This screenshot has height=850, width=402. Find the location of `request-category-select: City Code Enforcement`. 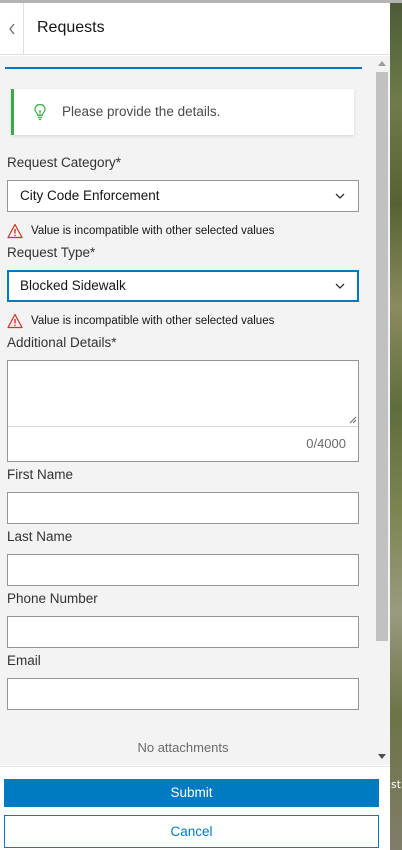

request-category-select: City Code Enforcement is located at coordinates (183, 196).